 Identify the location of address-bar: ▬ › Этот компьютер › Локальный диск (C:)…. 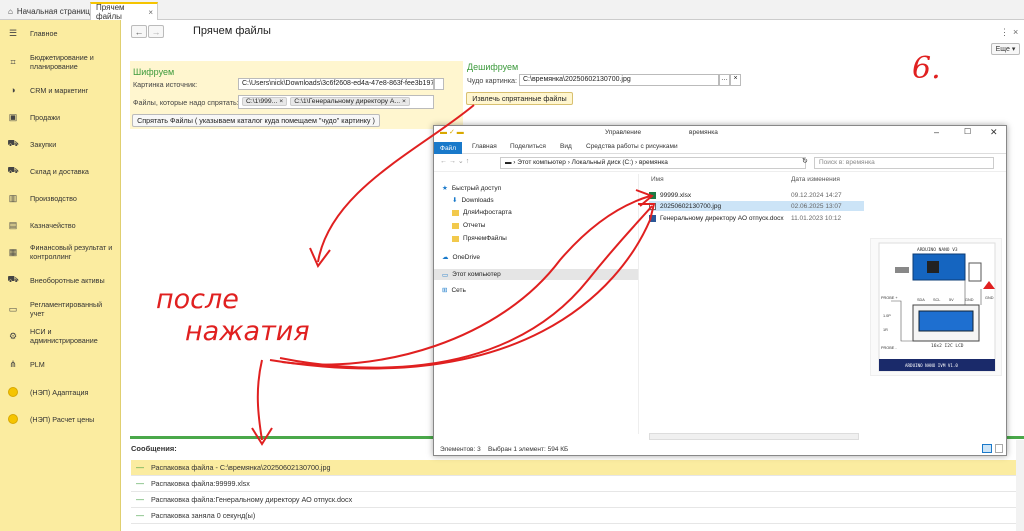
(653, 163).